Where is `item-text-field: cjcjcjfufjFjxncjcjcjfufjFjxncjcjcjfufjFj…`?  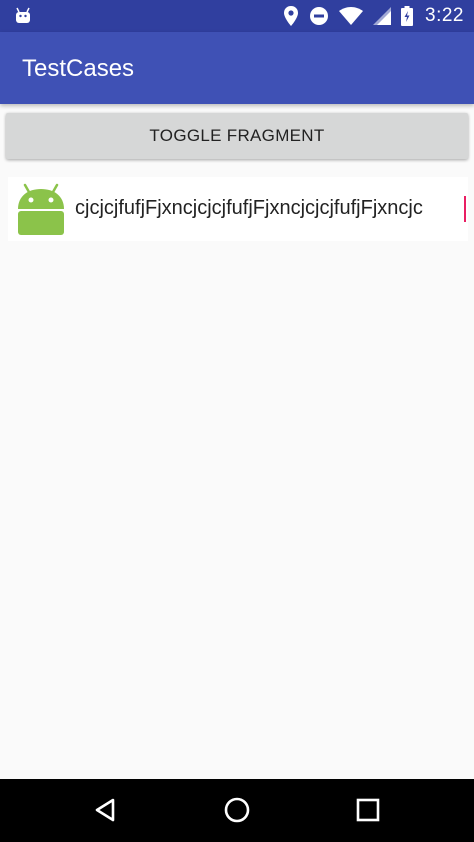 item-text-field: cjcjcjfufjFjxncjcjcjfufjFjxncjcjcjfufjFj… is located at coordinates (270, 208).